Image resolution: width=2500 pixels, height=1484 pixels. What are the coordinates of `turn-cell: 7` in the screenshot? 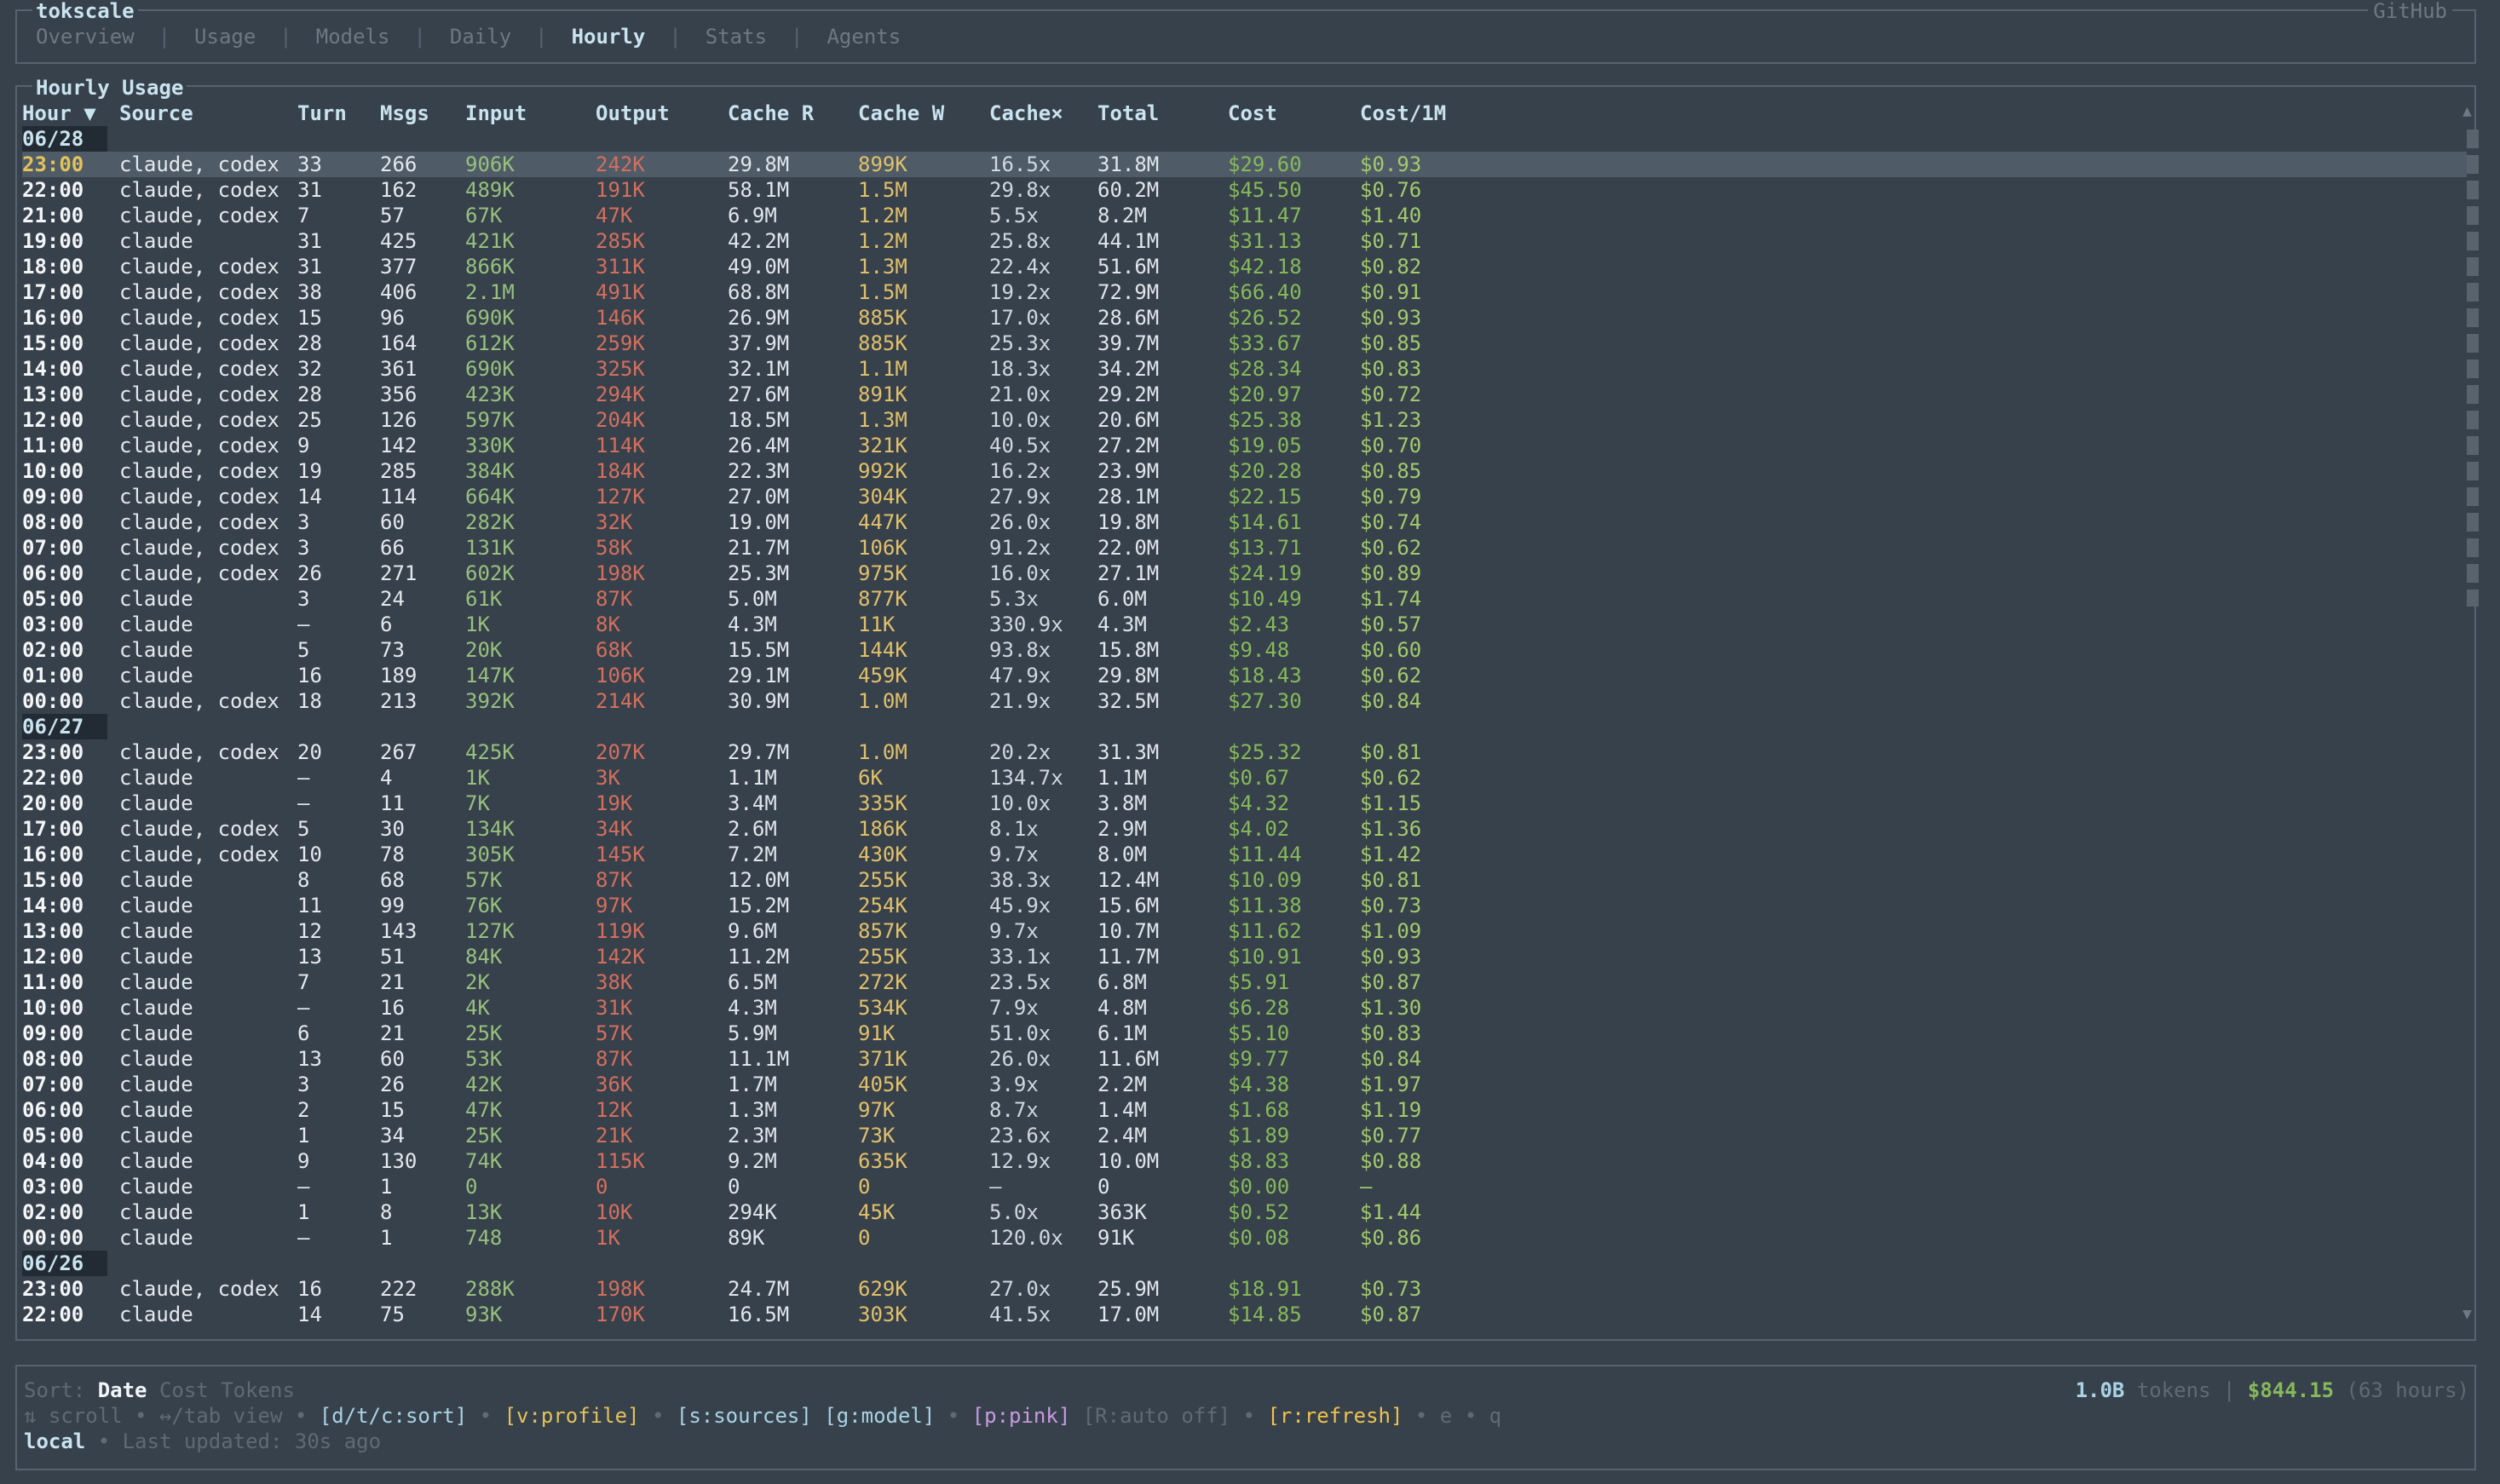 It's located at (303, 215).